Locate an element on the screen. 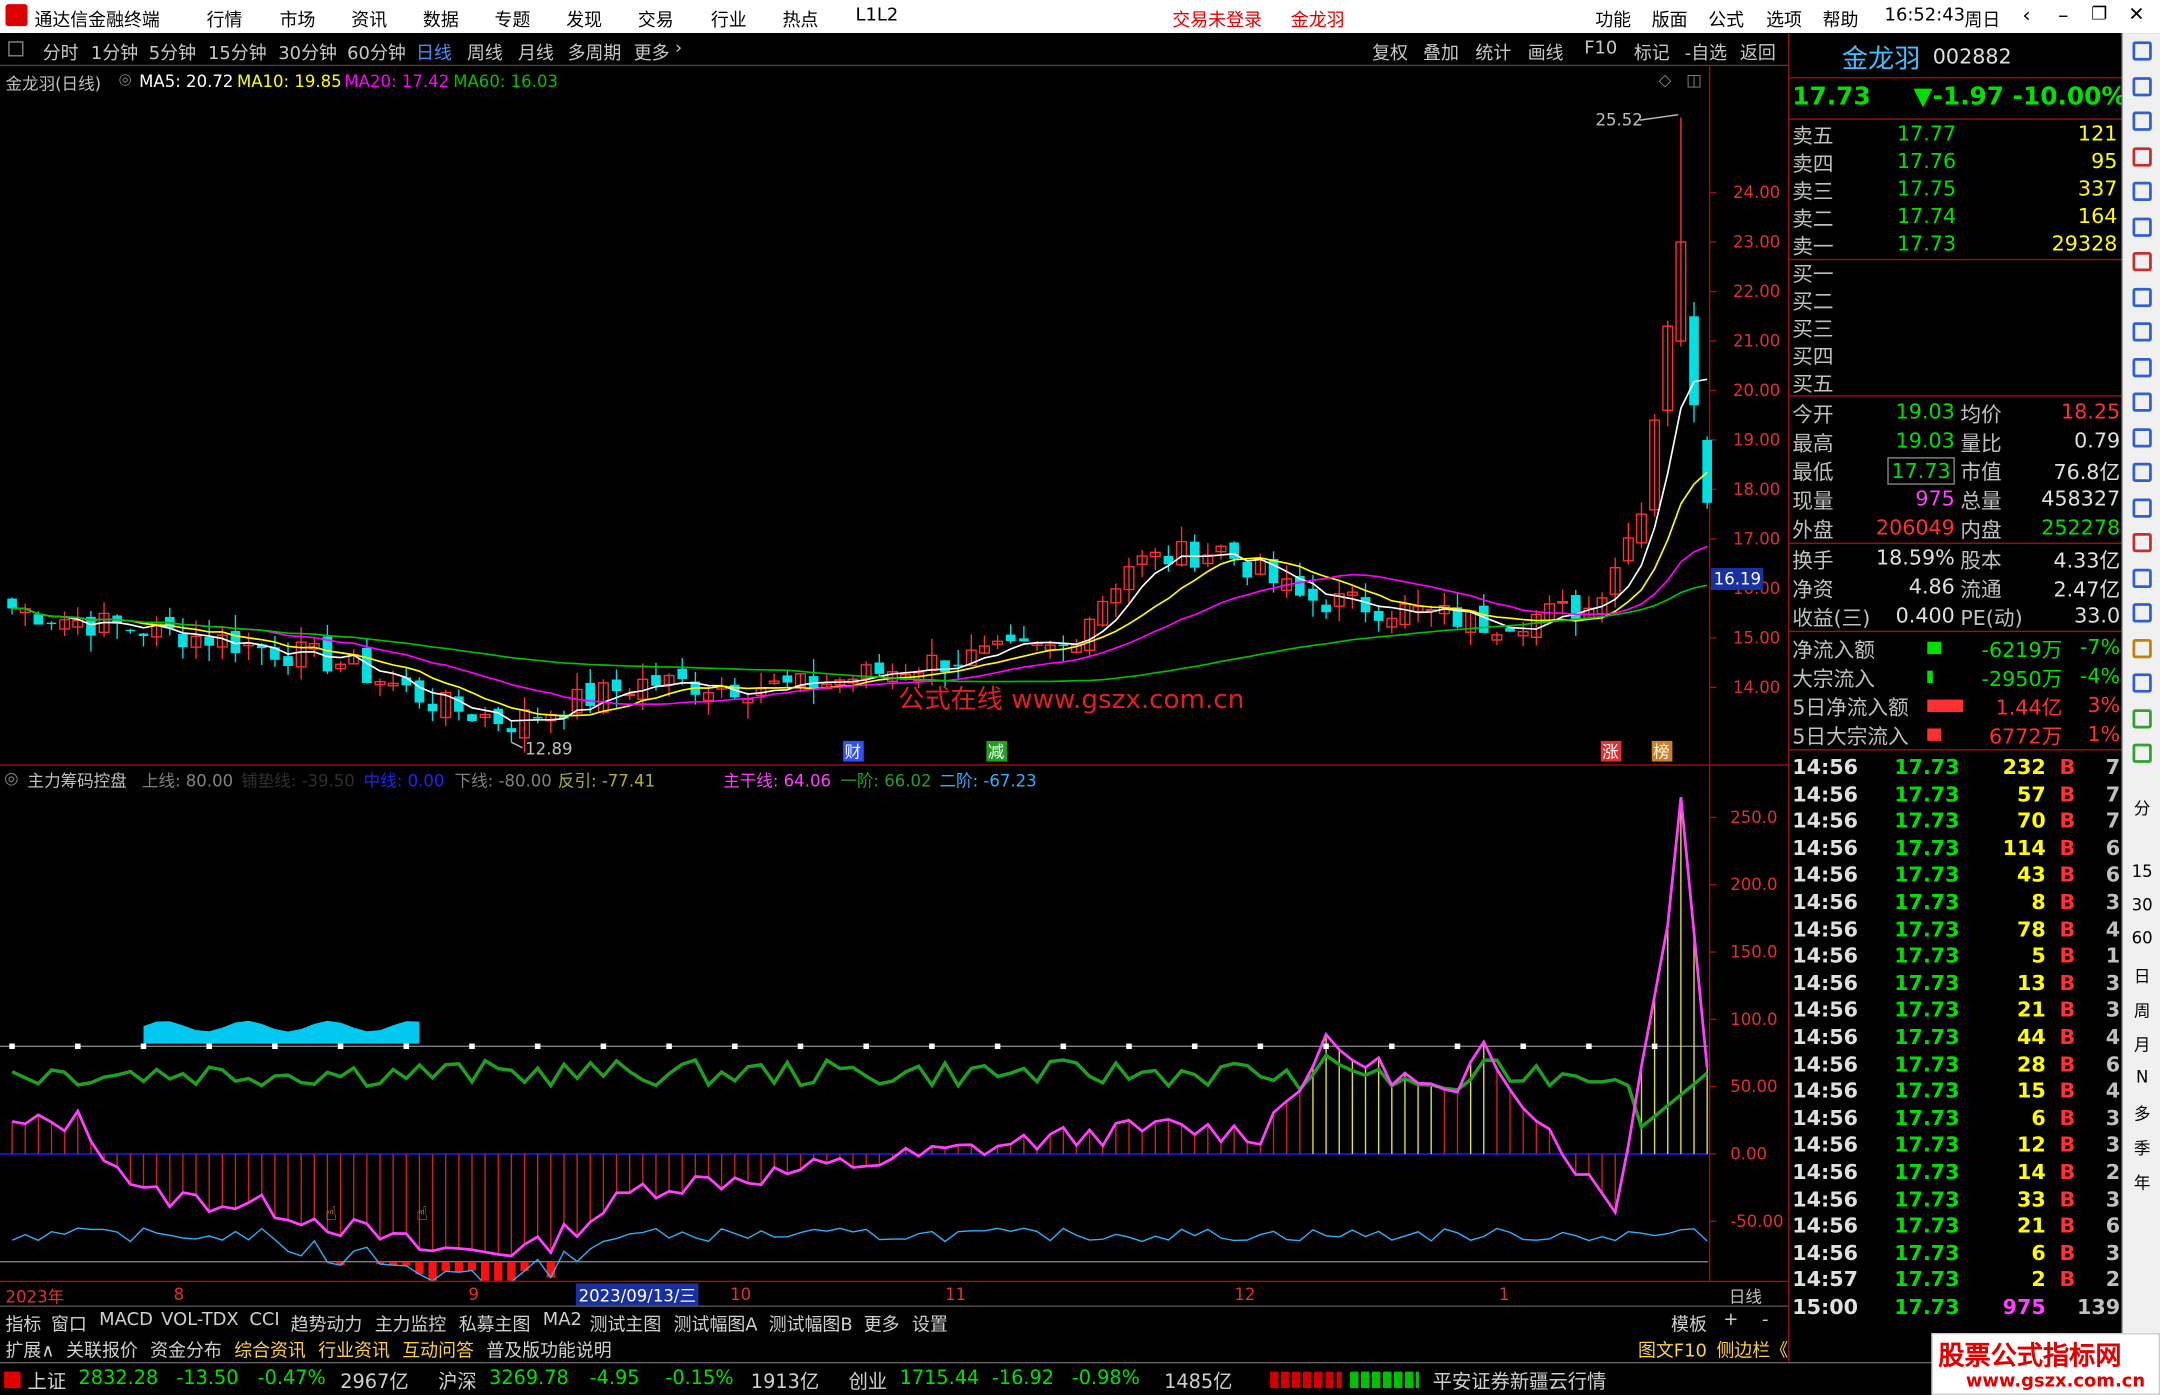 This screenshot has width=2160, height=1395. sidebar-60min: 60 is located at coordinates (2141, 937).